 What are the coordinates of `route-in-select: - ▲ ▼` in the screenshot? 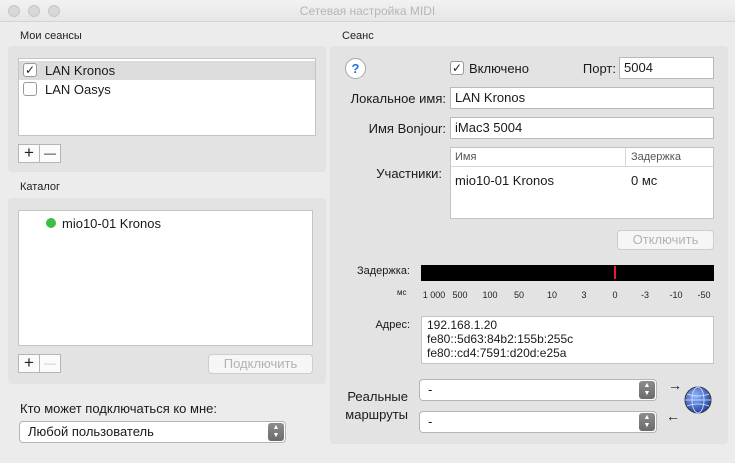 It's located at (538, 390).